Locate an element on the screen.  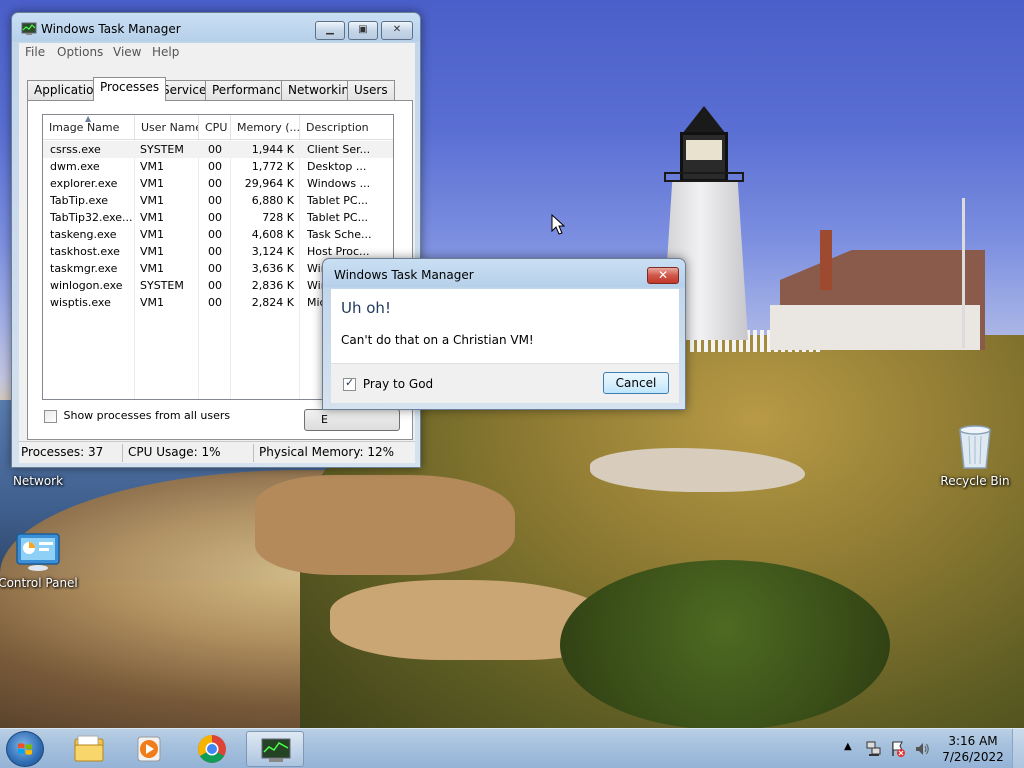
dialog-message: Can't do that on a Christian VM! is located at coordinates (437, 340).